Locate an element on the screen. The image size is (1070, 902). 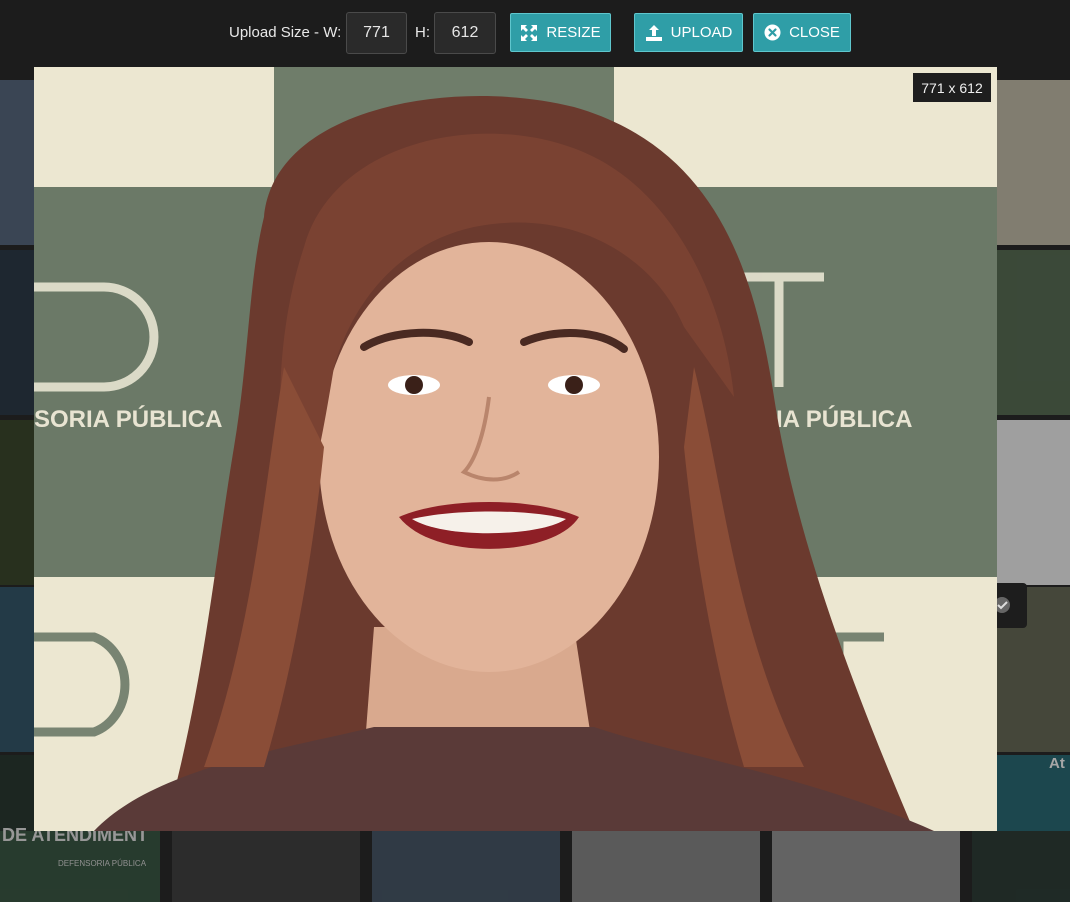
close-button: CLOSE is located at coordinates (802, 32).